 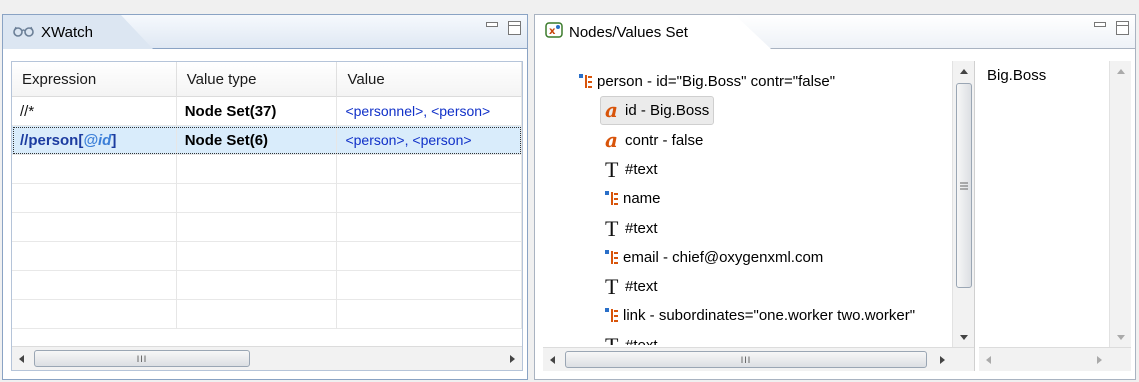 What do you see at coordinates (664, 140) in the screenshot?
I see `tree-node-label: contr - false` at bounding box center [664, 140].